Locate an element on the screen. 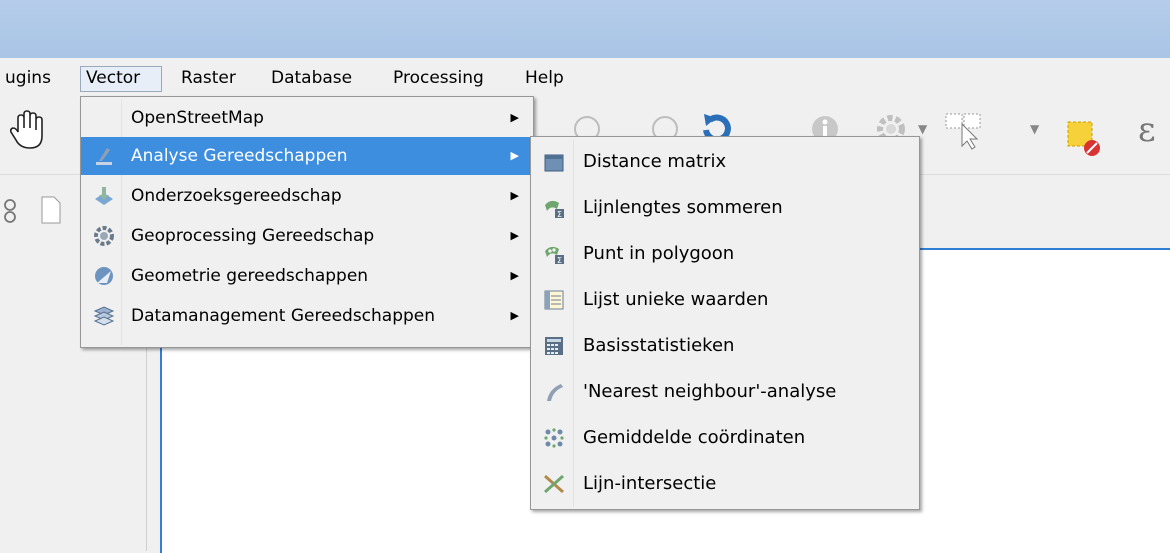 This screenshot has width=1170, height=553. scissors-icon is located at coordinates (14, 211).